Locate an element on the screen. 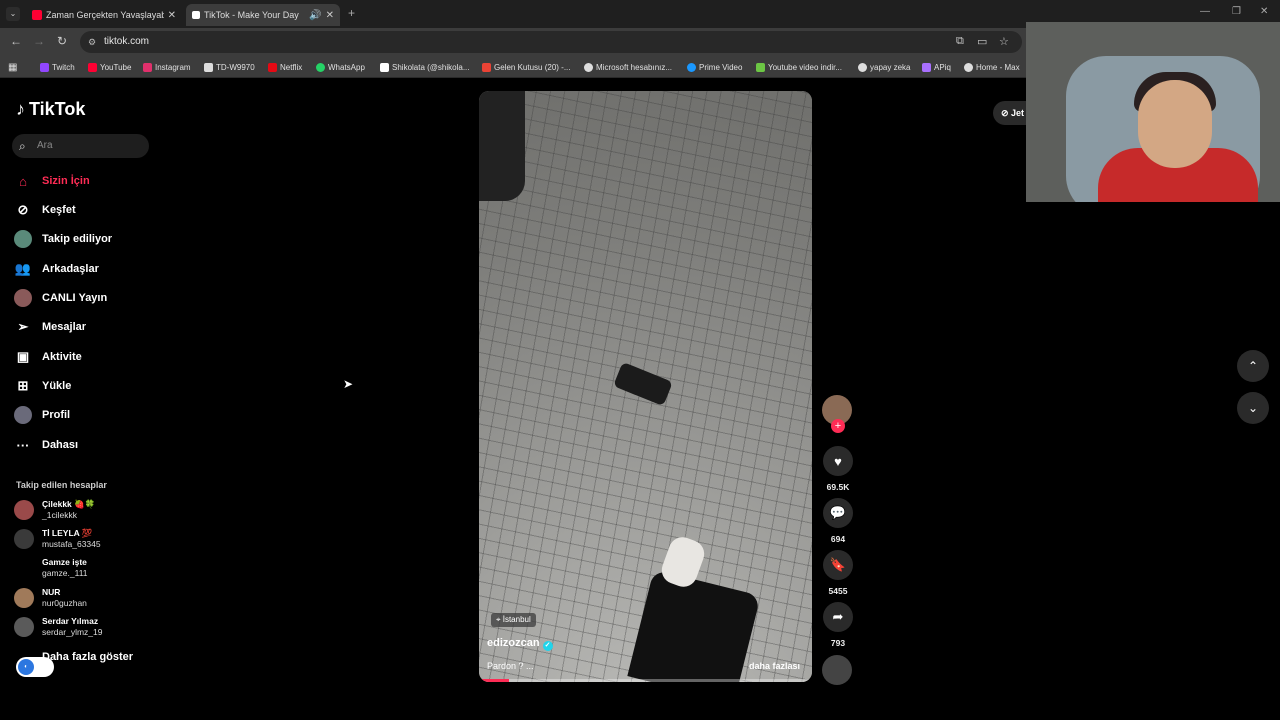  translate-icon: ⧉ is located at coordinates (960, 41).